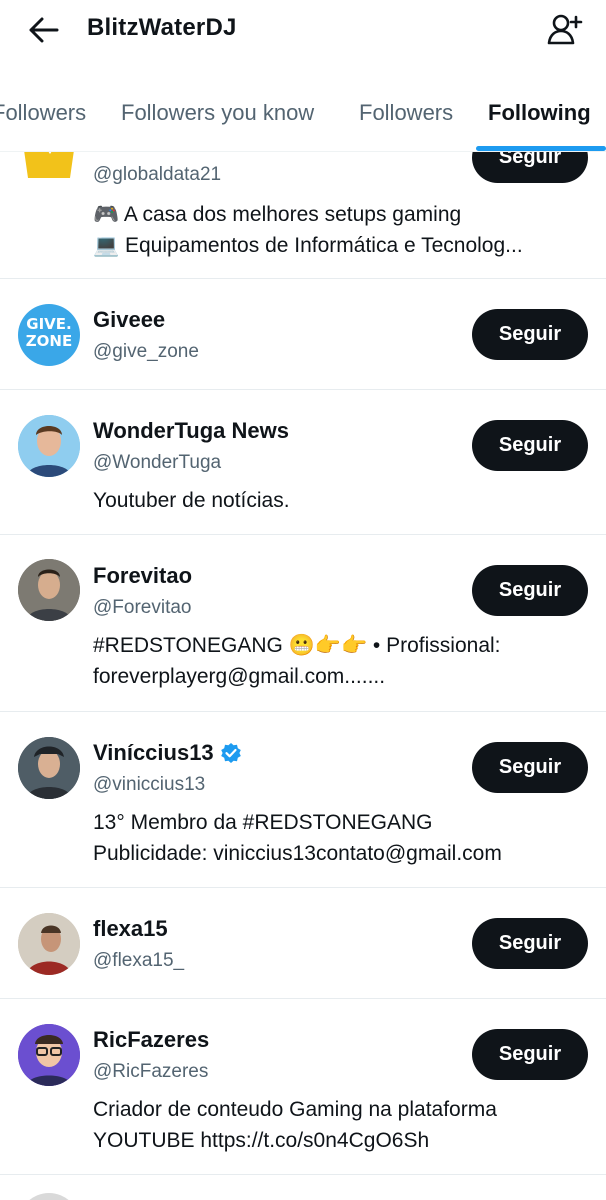 This screenshot has height=1200, width=606. Describe the element at coordinates (217, 113) in the screenshot. I see `tab-followers-you-know: Followers you know` at that location.